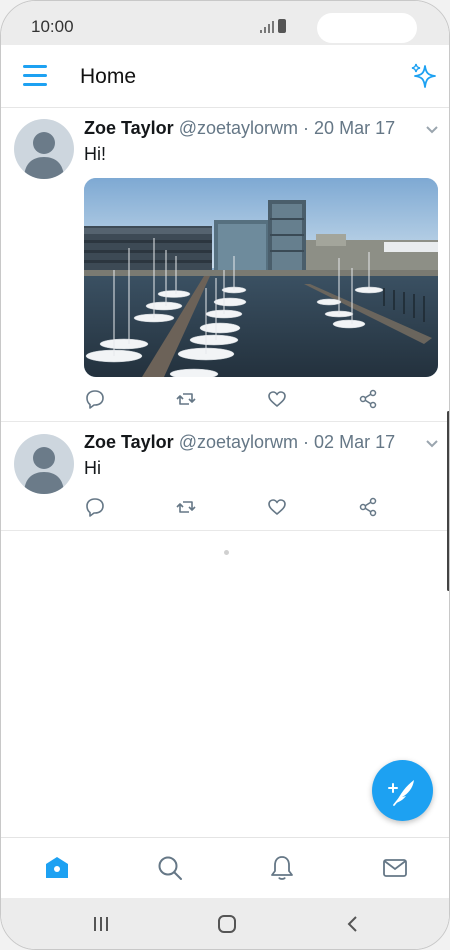 This screenshot has height=950, width=450. I want to click on camera-cutout, so click(367, 28).